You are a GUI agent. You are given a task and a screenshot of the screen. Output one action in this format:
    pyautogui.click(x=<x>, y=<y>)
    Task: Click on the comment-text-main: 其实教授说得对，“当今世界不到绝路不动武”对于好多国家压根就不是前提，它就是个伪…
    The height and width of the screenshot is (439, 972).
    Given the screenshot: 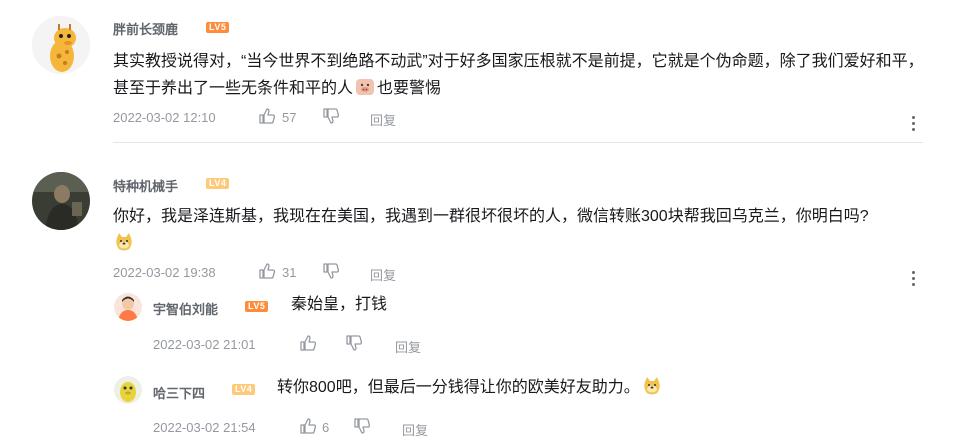 What is the action you would take?
    pyautogui.click(x=518, y=75)
    